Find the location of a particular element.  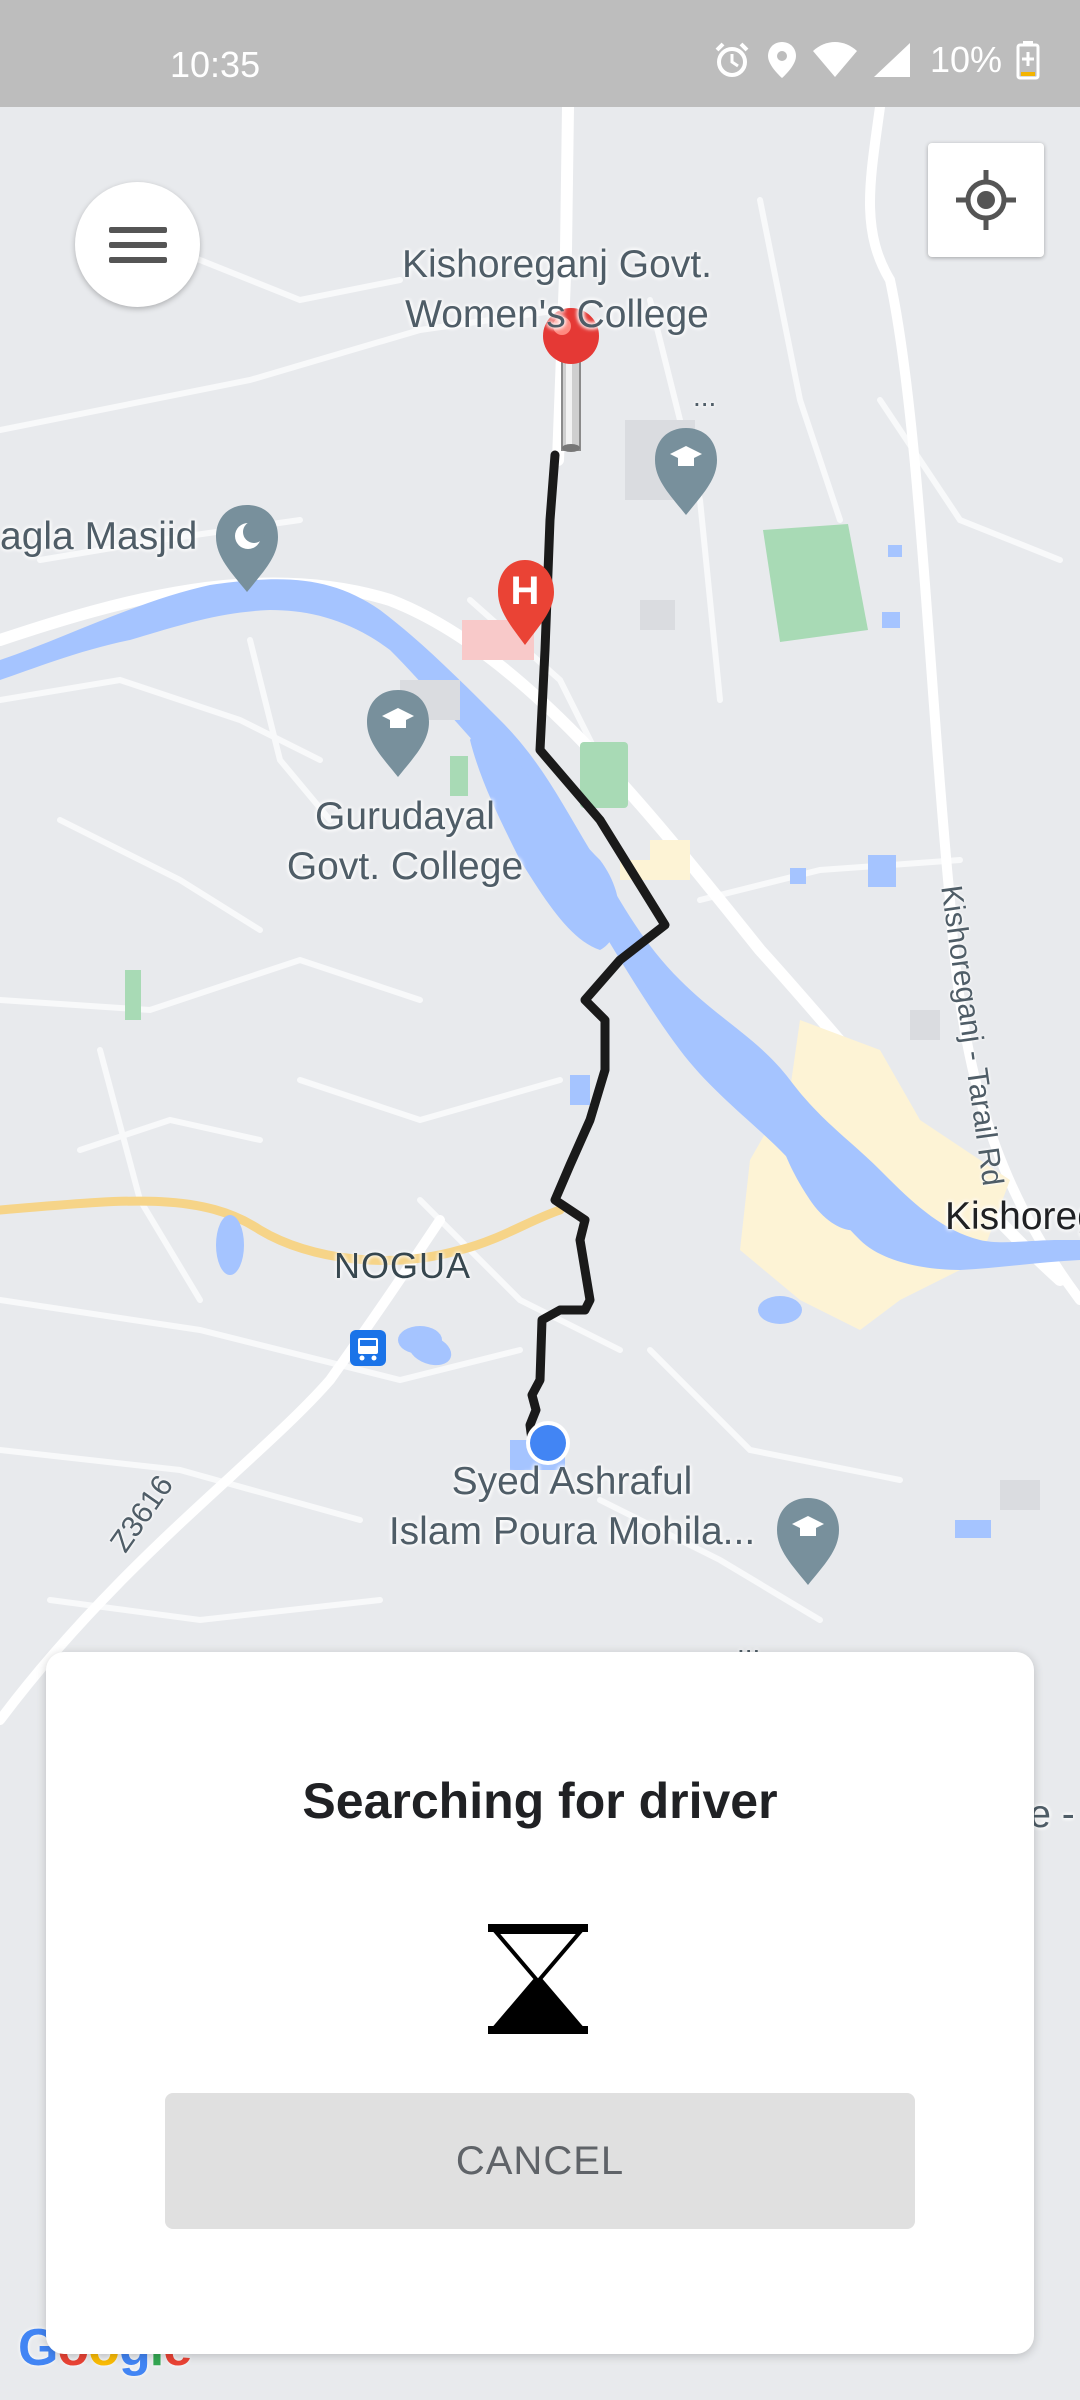

alarm-icon is located at coordinates (732, 59).